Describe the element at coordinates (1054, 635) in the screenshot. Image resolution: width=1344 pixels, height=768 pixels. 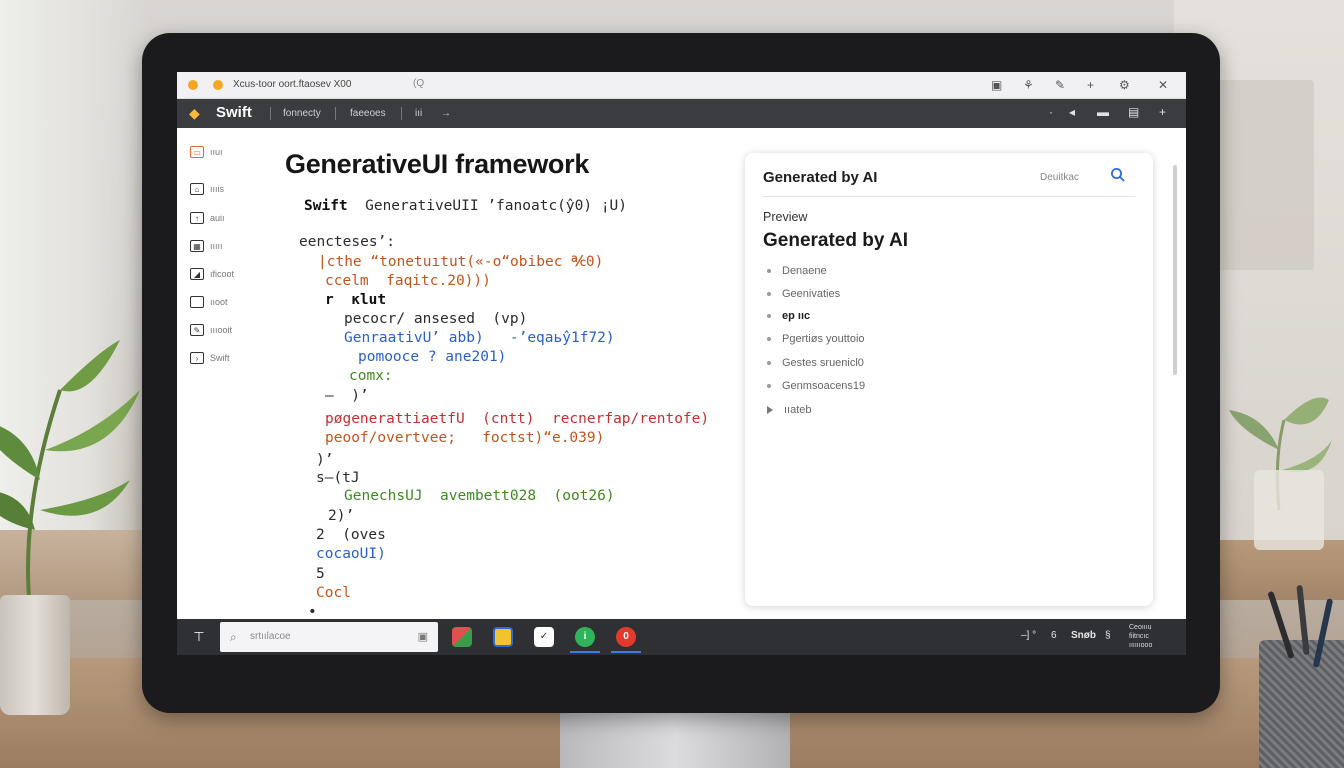
I see `tray-volume: 6` at that location.